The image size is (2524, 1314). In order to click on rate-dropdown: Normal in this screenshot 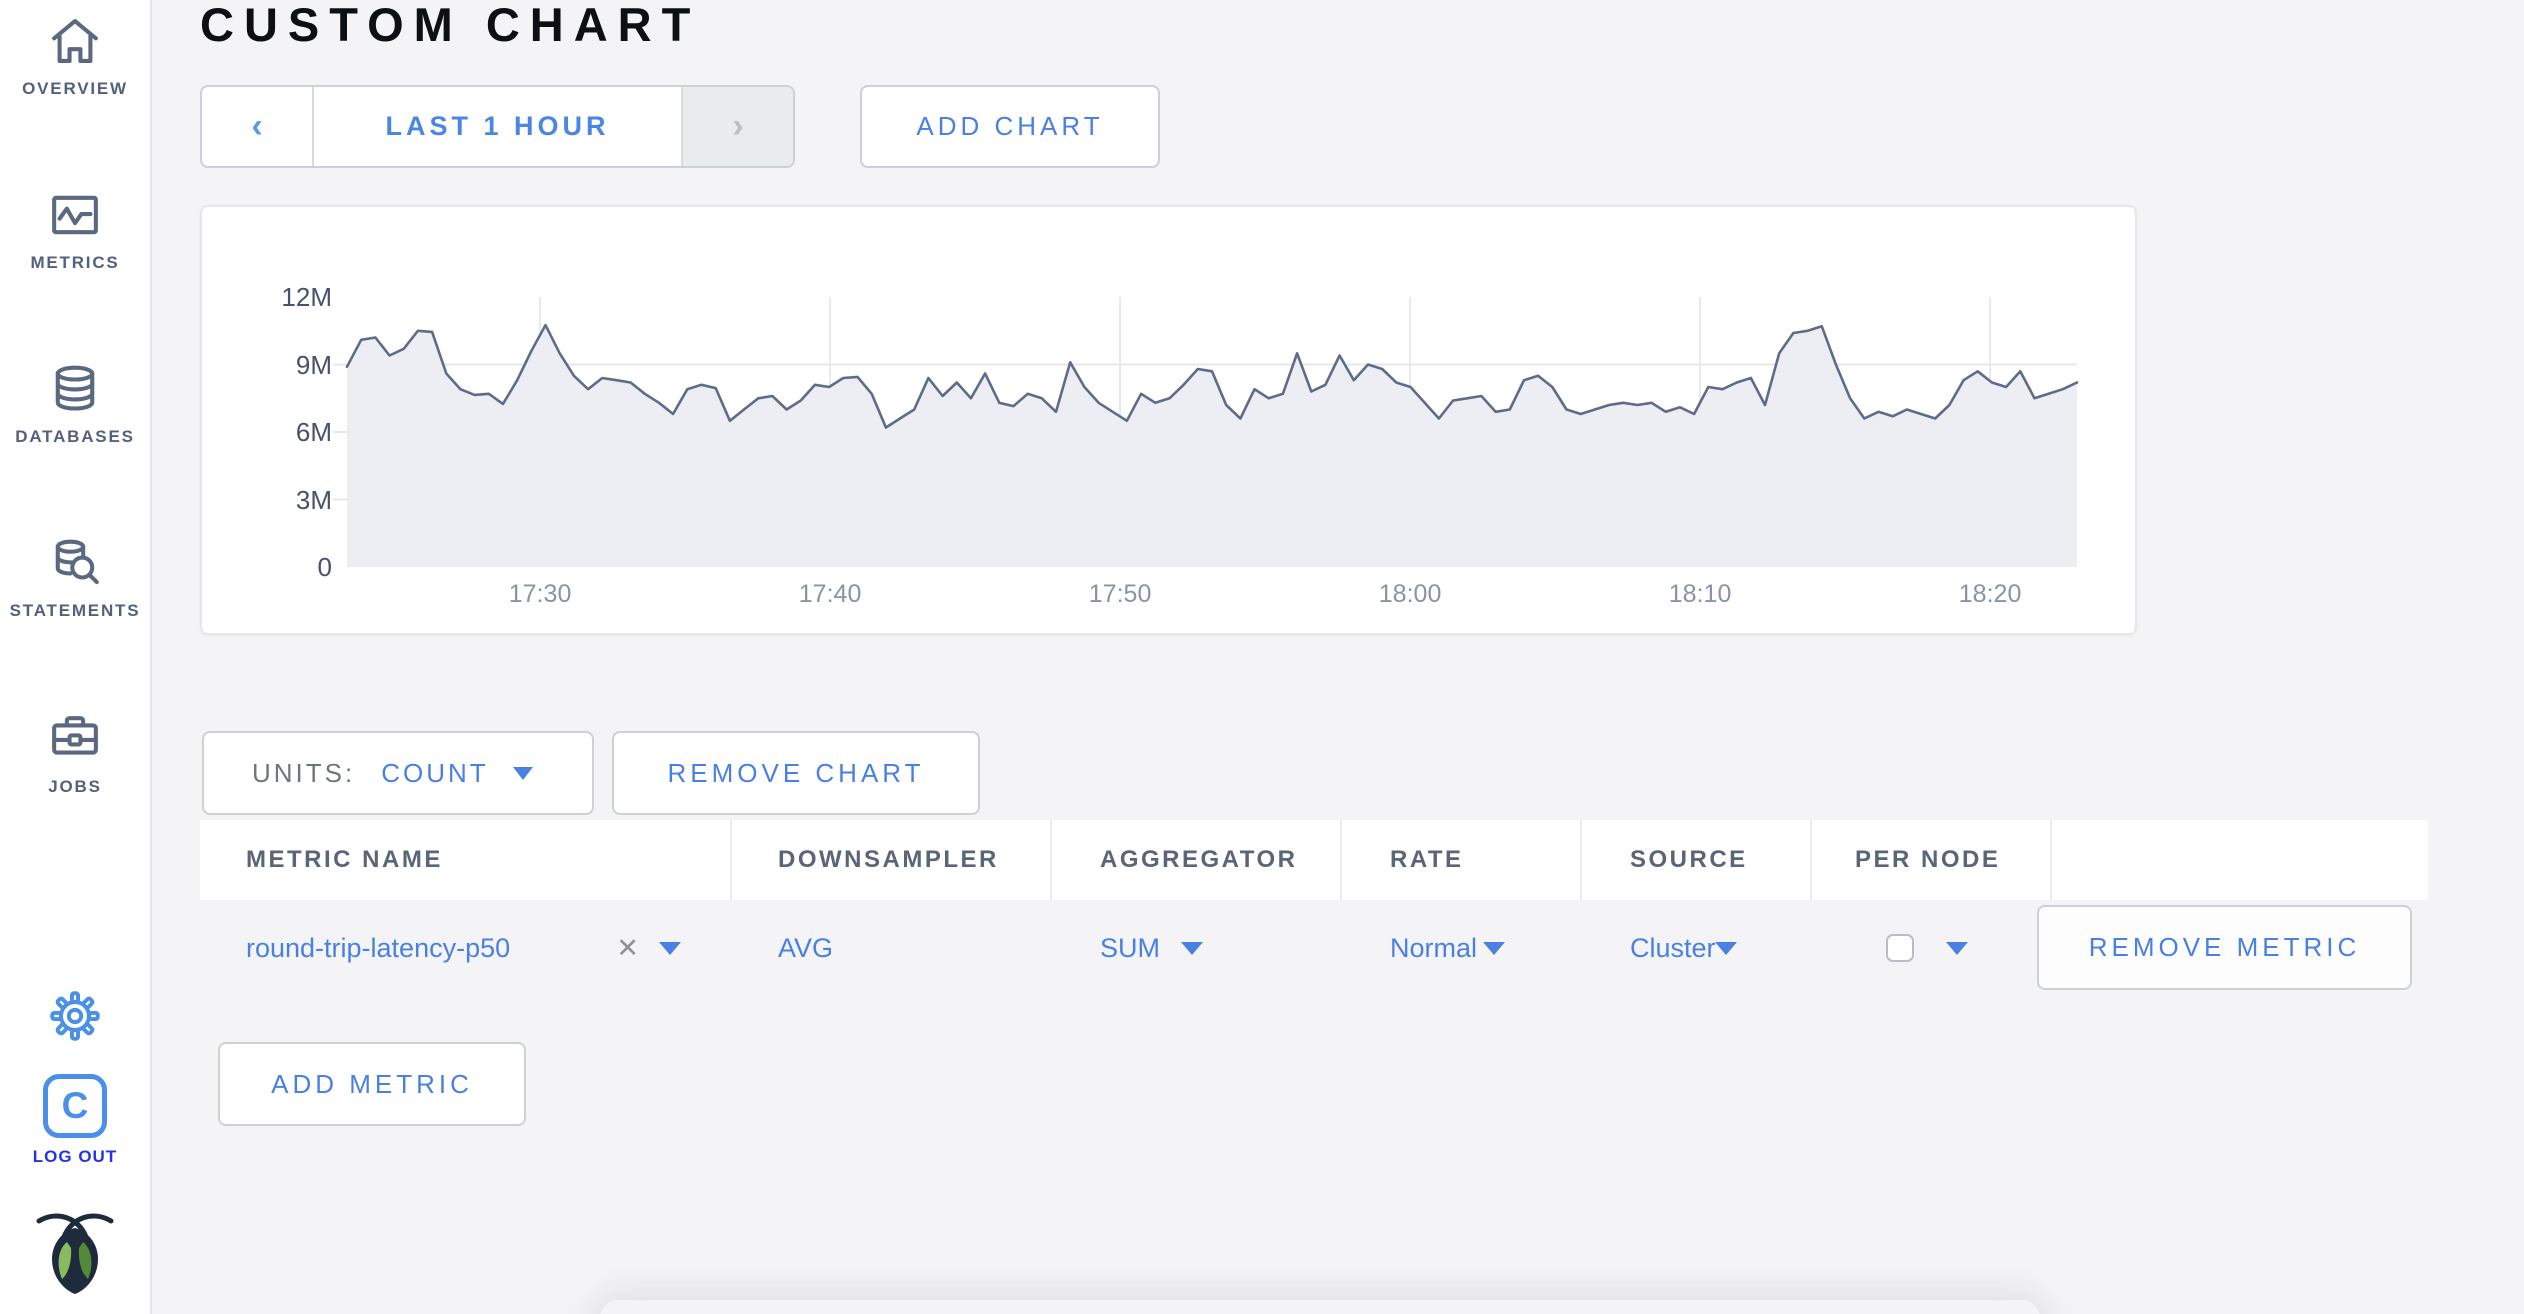, I will do `click(1433, 948)`.